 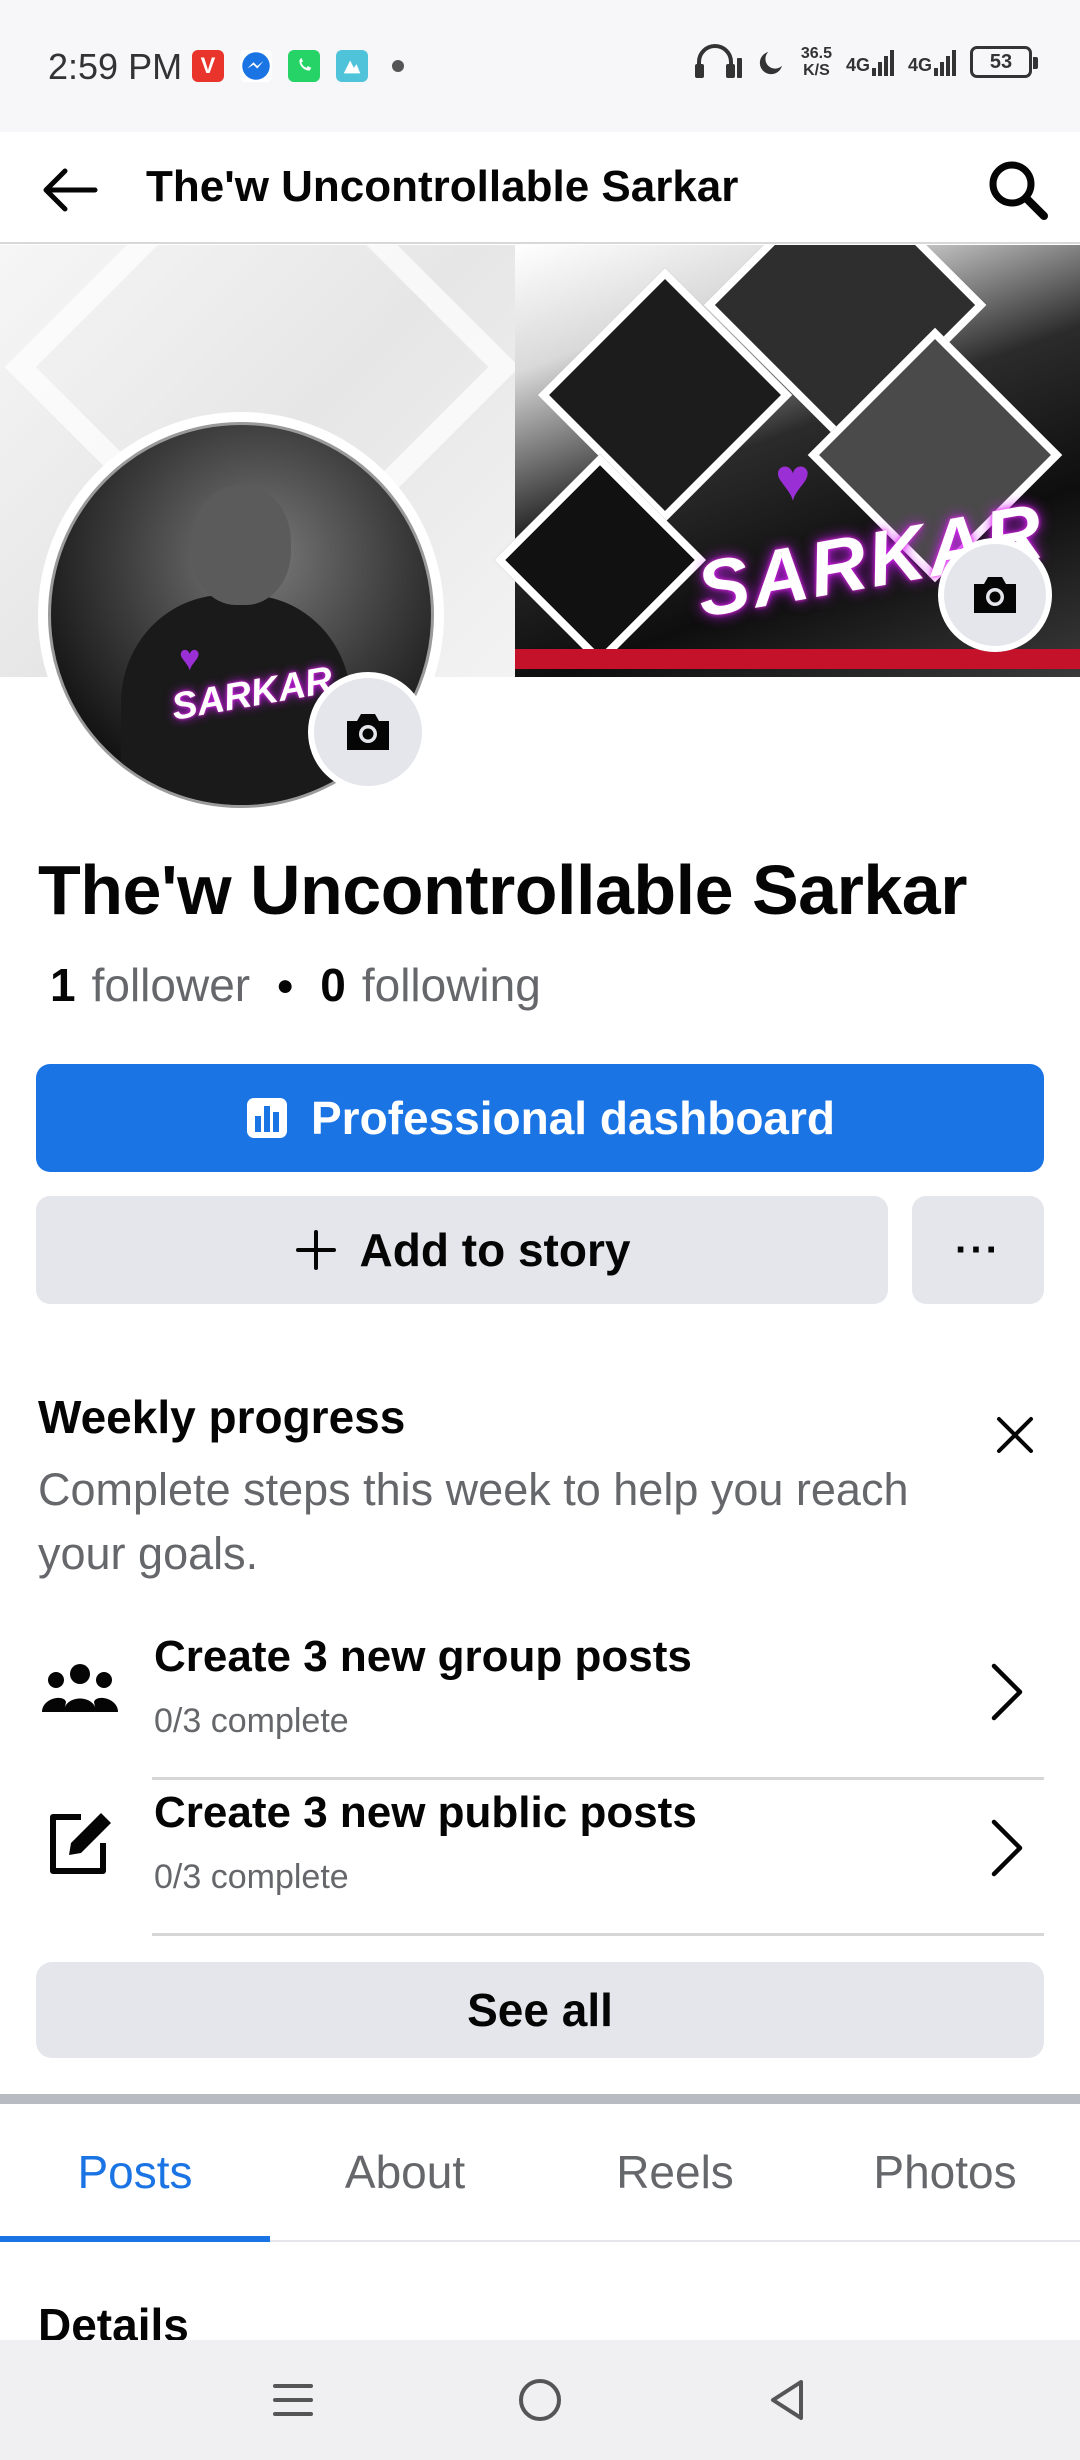 I want to click on section-separator, so click(x=540, y=2099).